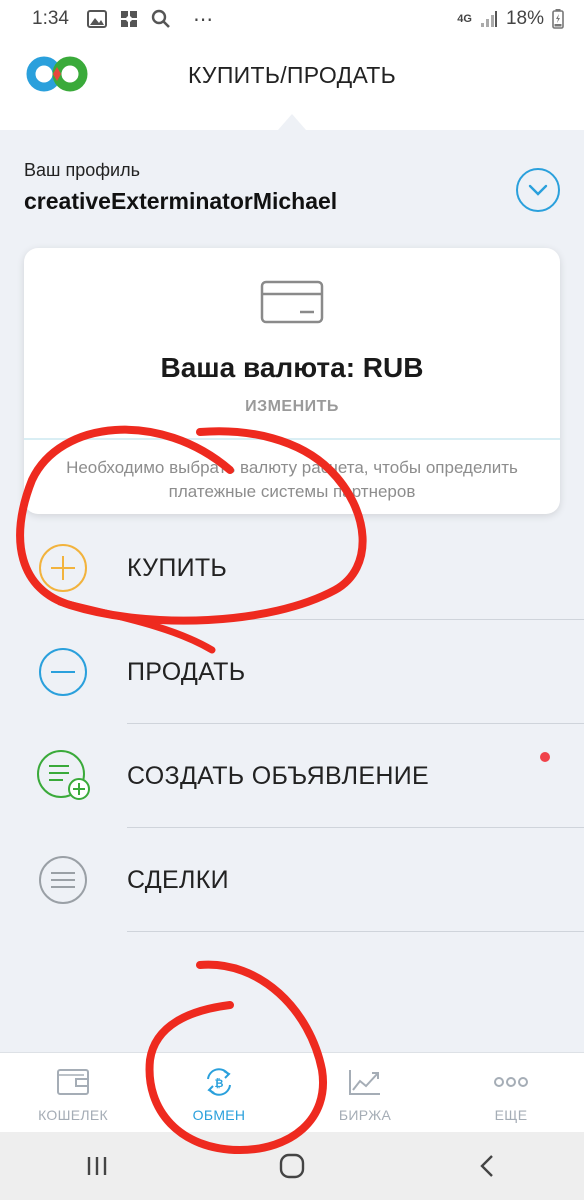 The image size is (584, 1200). I want to click on chevron-down-icon, so click(538, 190).